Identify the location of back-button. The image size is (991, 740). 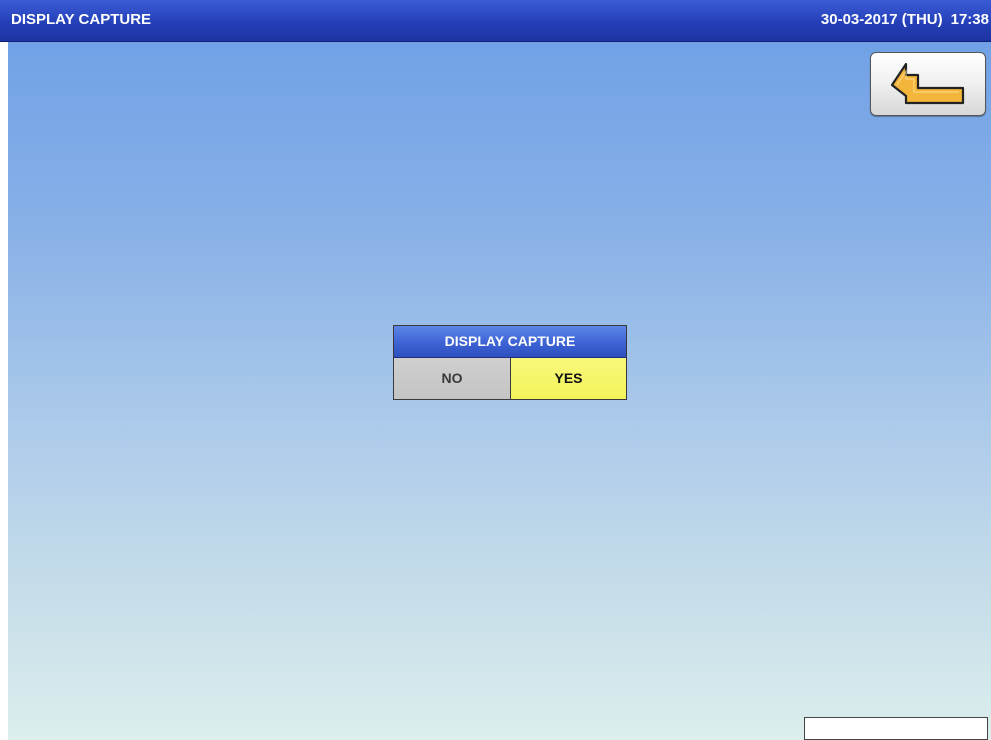
(928, 84).